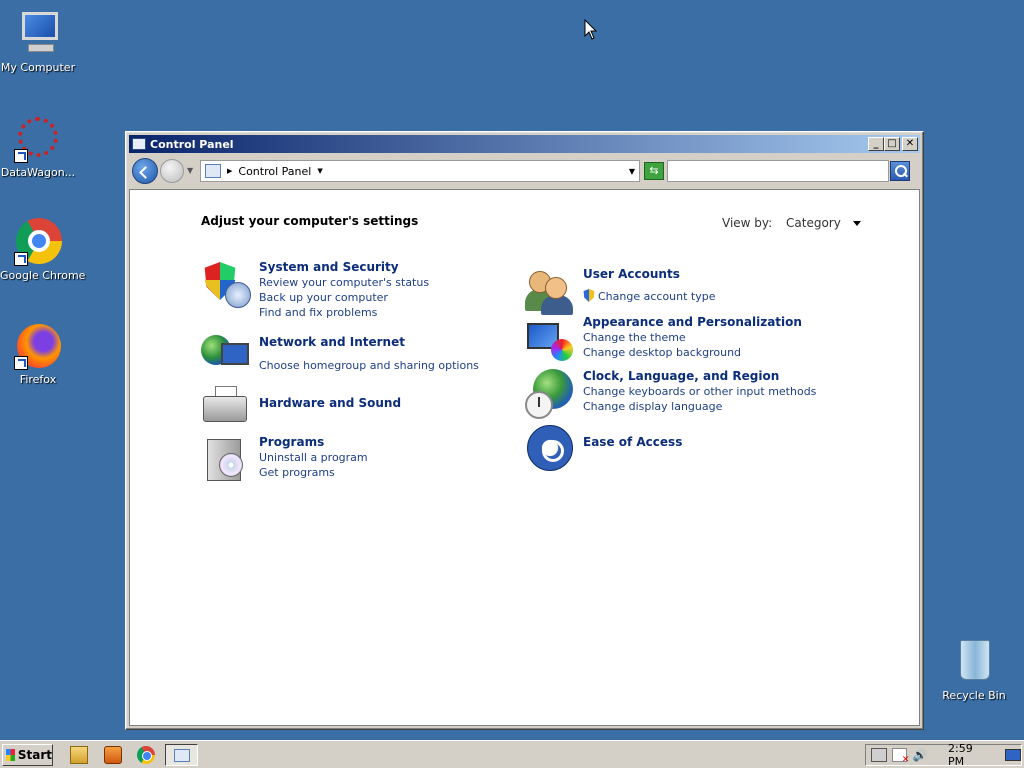  Describe the element at coordinates (310, 221) in the screenshot. I see `page-title: Adjust your computer's settings` at that location.